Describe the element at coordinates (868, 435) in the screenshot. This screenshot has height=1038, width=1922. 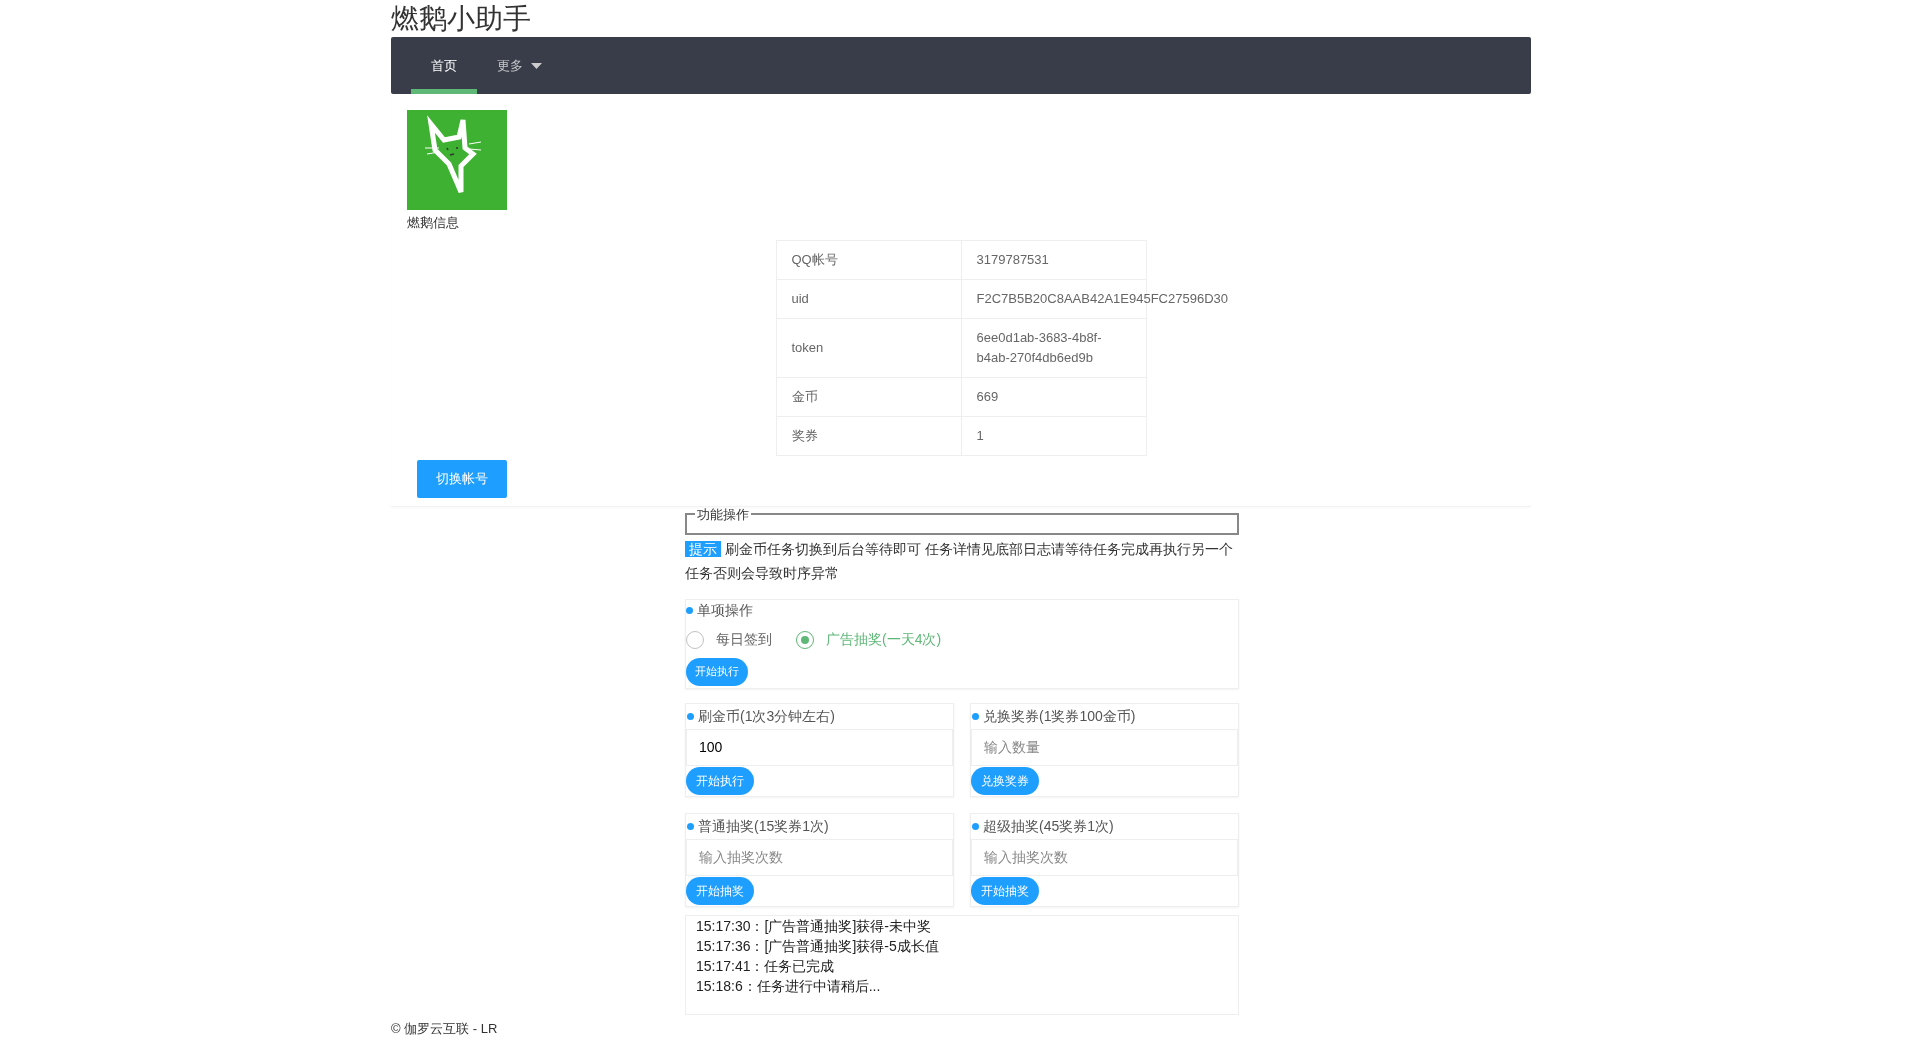
I see `table-cell: 奖券` at that location.